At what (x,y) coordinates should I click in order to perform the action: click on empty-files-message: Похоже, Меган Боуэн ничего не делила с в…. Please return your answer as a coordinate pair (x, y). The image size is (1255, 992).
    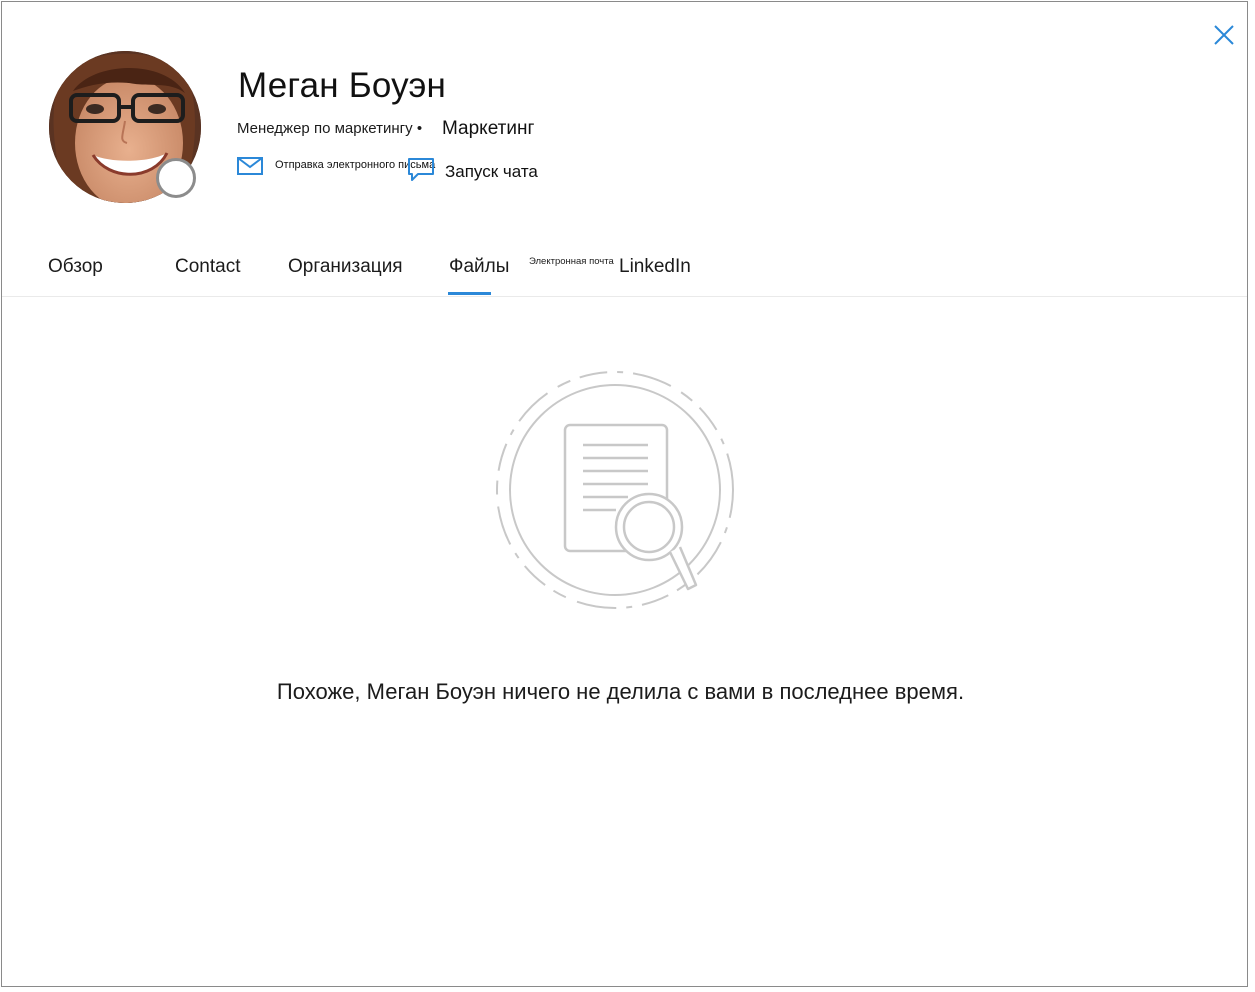
    Looking at the image, I should click on (620, 691).